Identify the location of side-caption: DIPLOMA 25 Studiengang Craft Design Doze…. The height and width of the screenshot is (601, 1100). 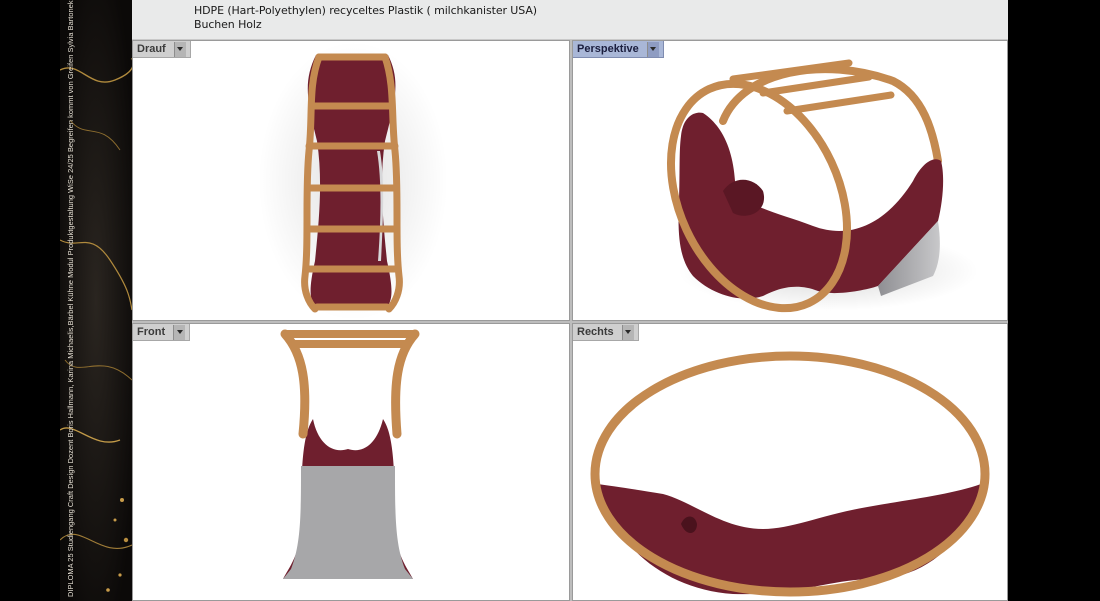
(70, 298).